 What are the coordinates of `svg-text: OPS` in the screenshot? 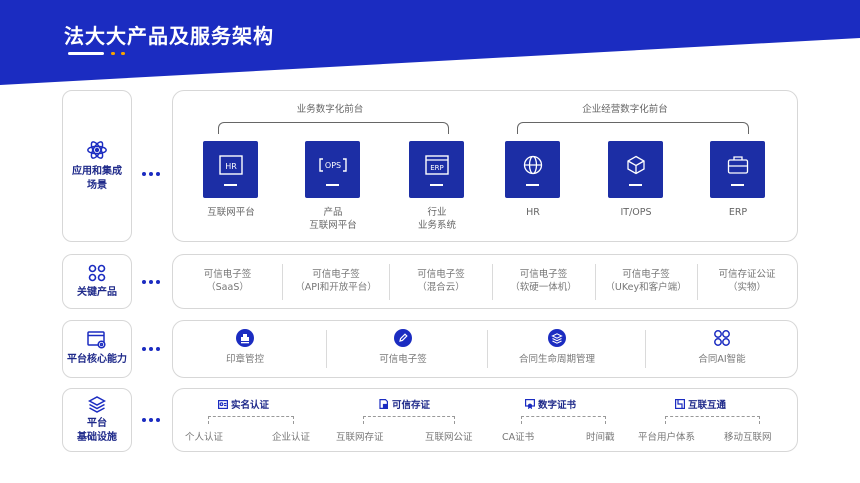 It's located at (332, 165).